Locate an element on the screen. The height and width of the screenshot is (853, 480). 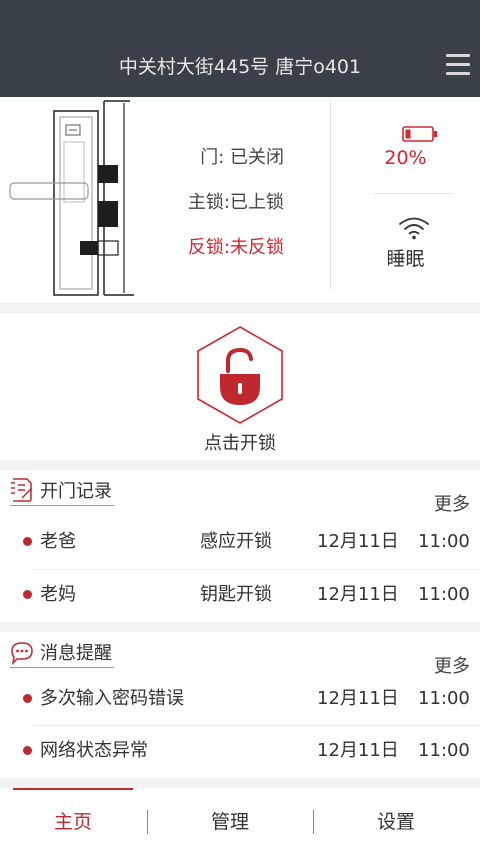
messages-header: 消息提醒 is located at coordinates (62, 652).